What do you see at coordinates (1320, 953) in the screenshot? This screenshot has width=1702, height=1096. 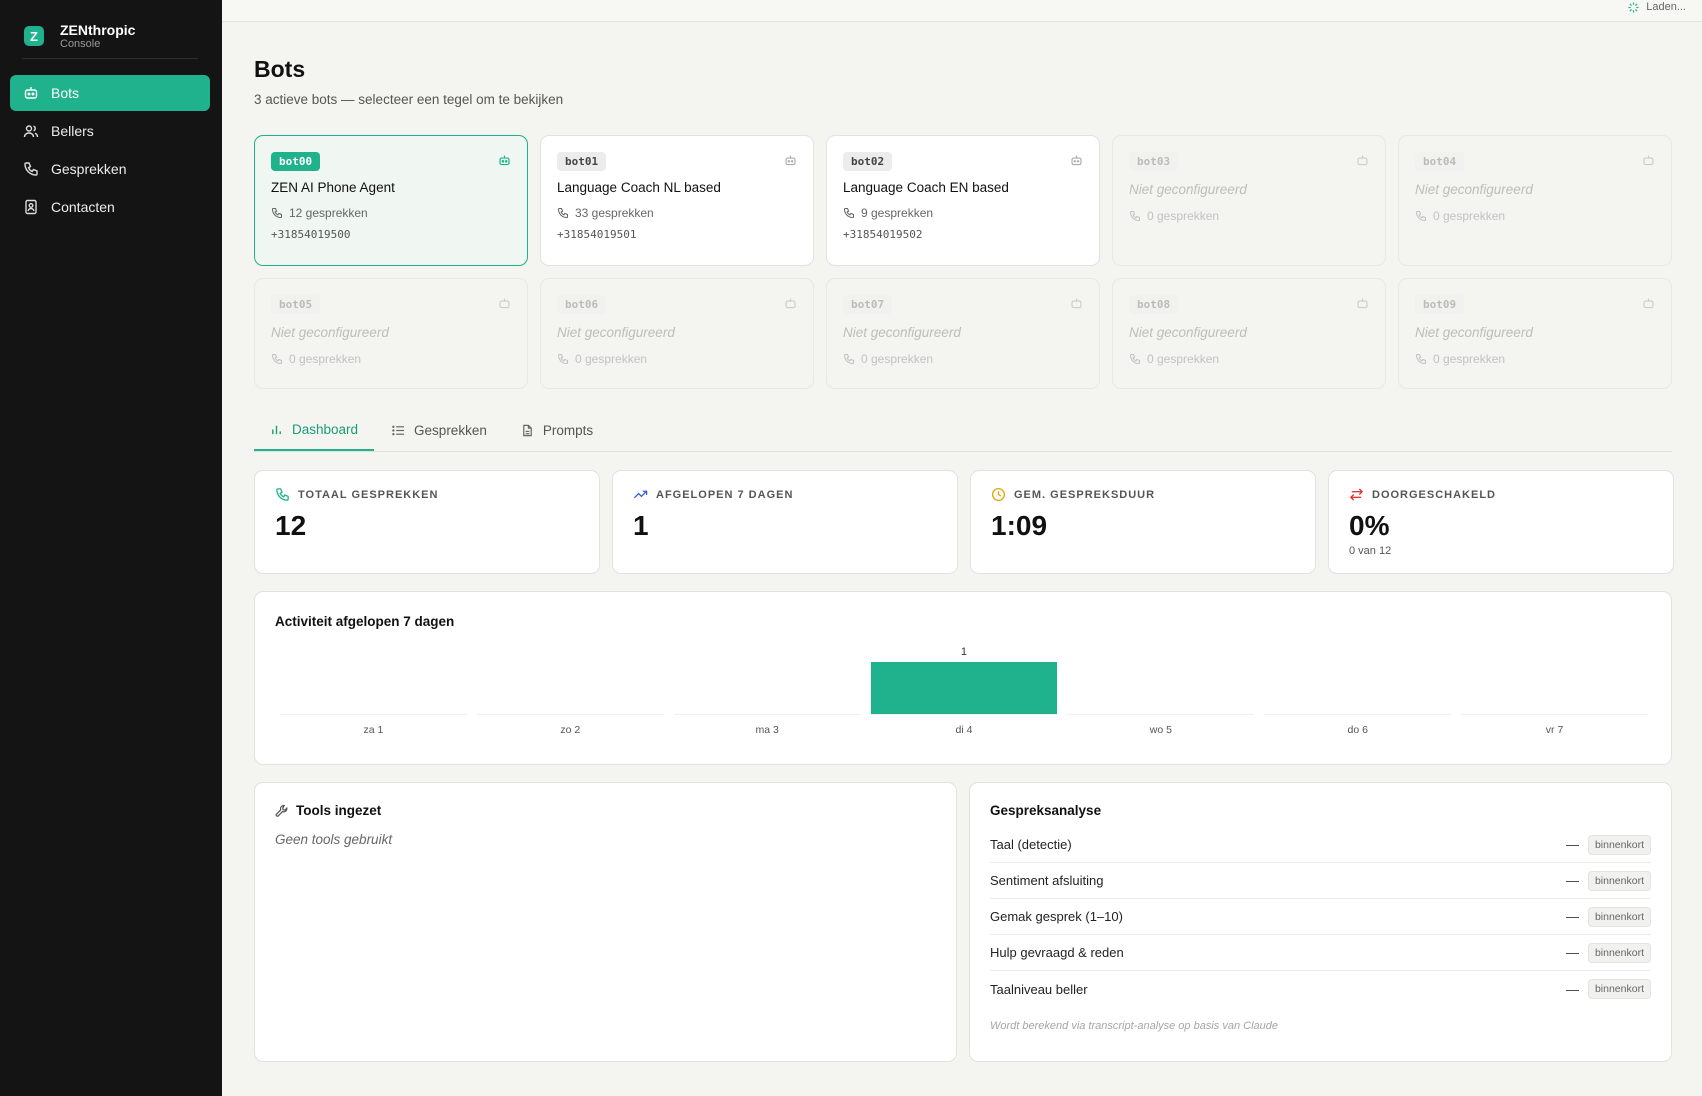 I see `analysis-row: Hulp gevraagd & reden — binnenkort` at bounding box center [1320, 953].